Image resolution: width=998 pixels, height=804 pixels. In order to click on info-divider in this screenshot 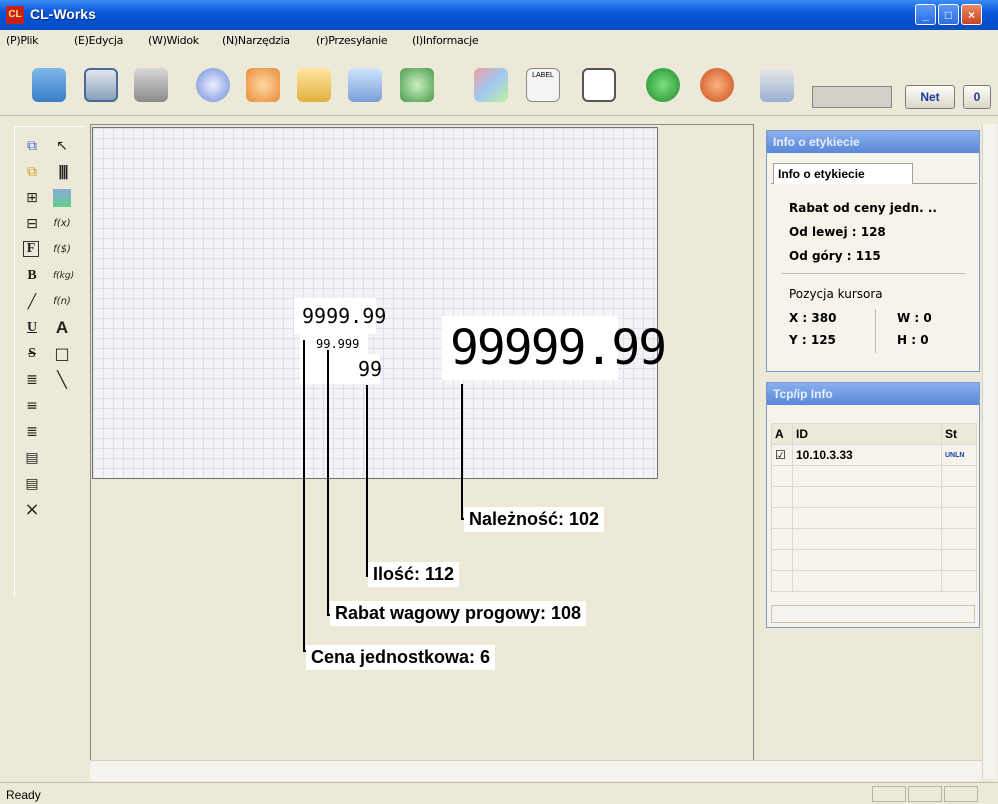, I will do `click(873, 273)`.